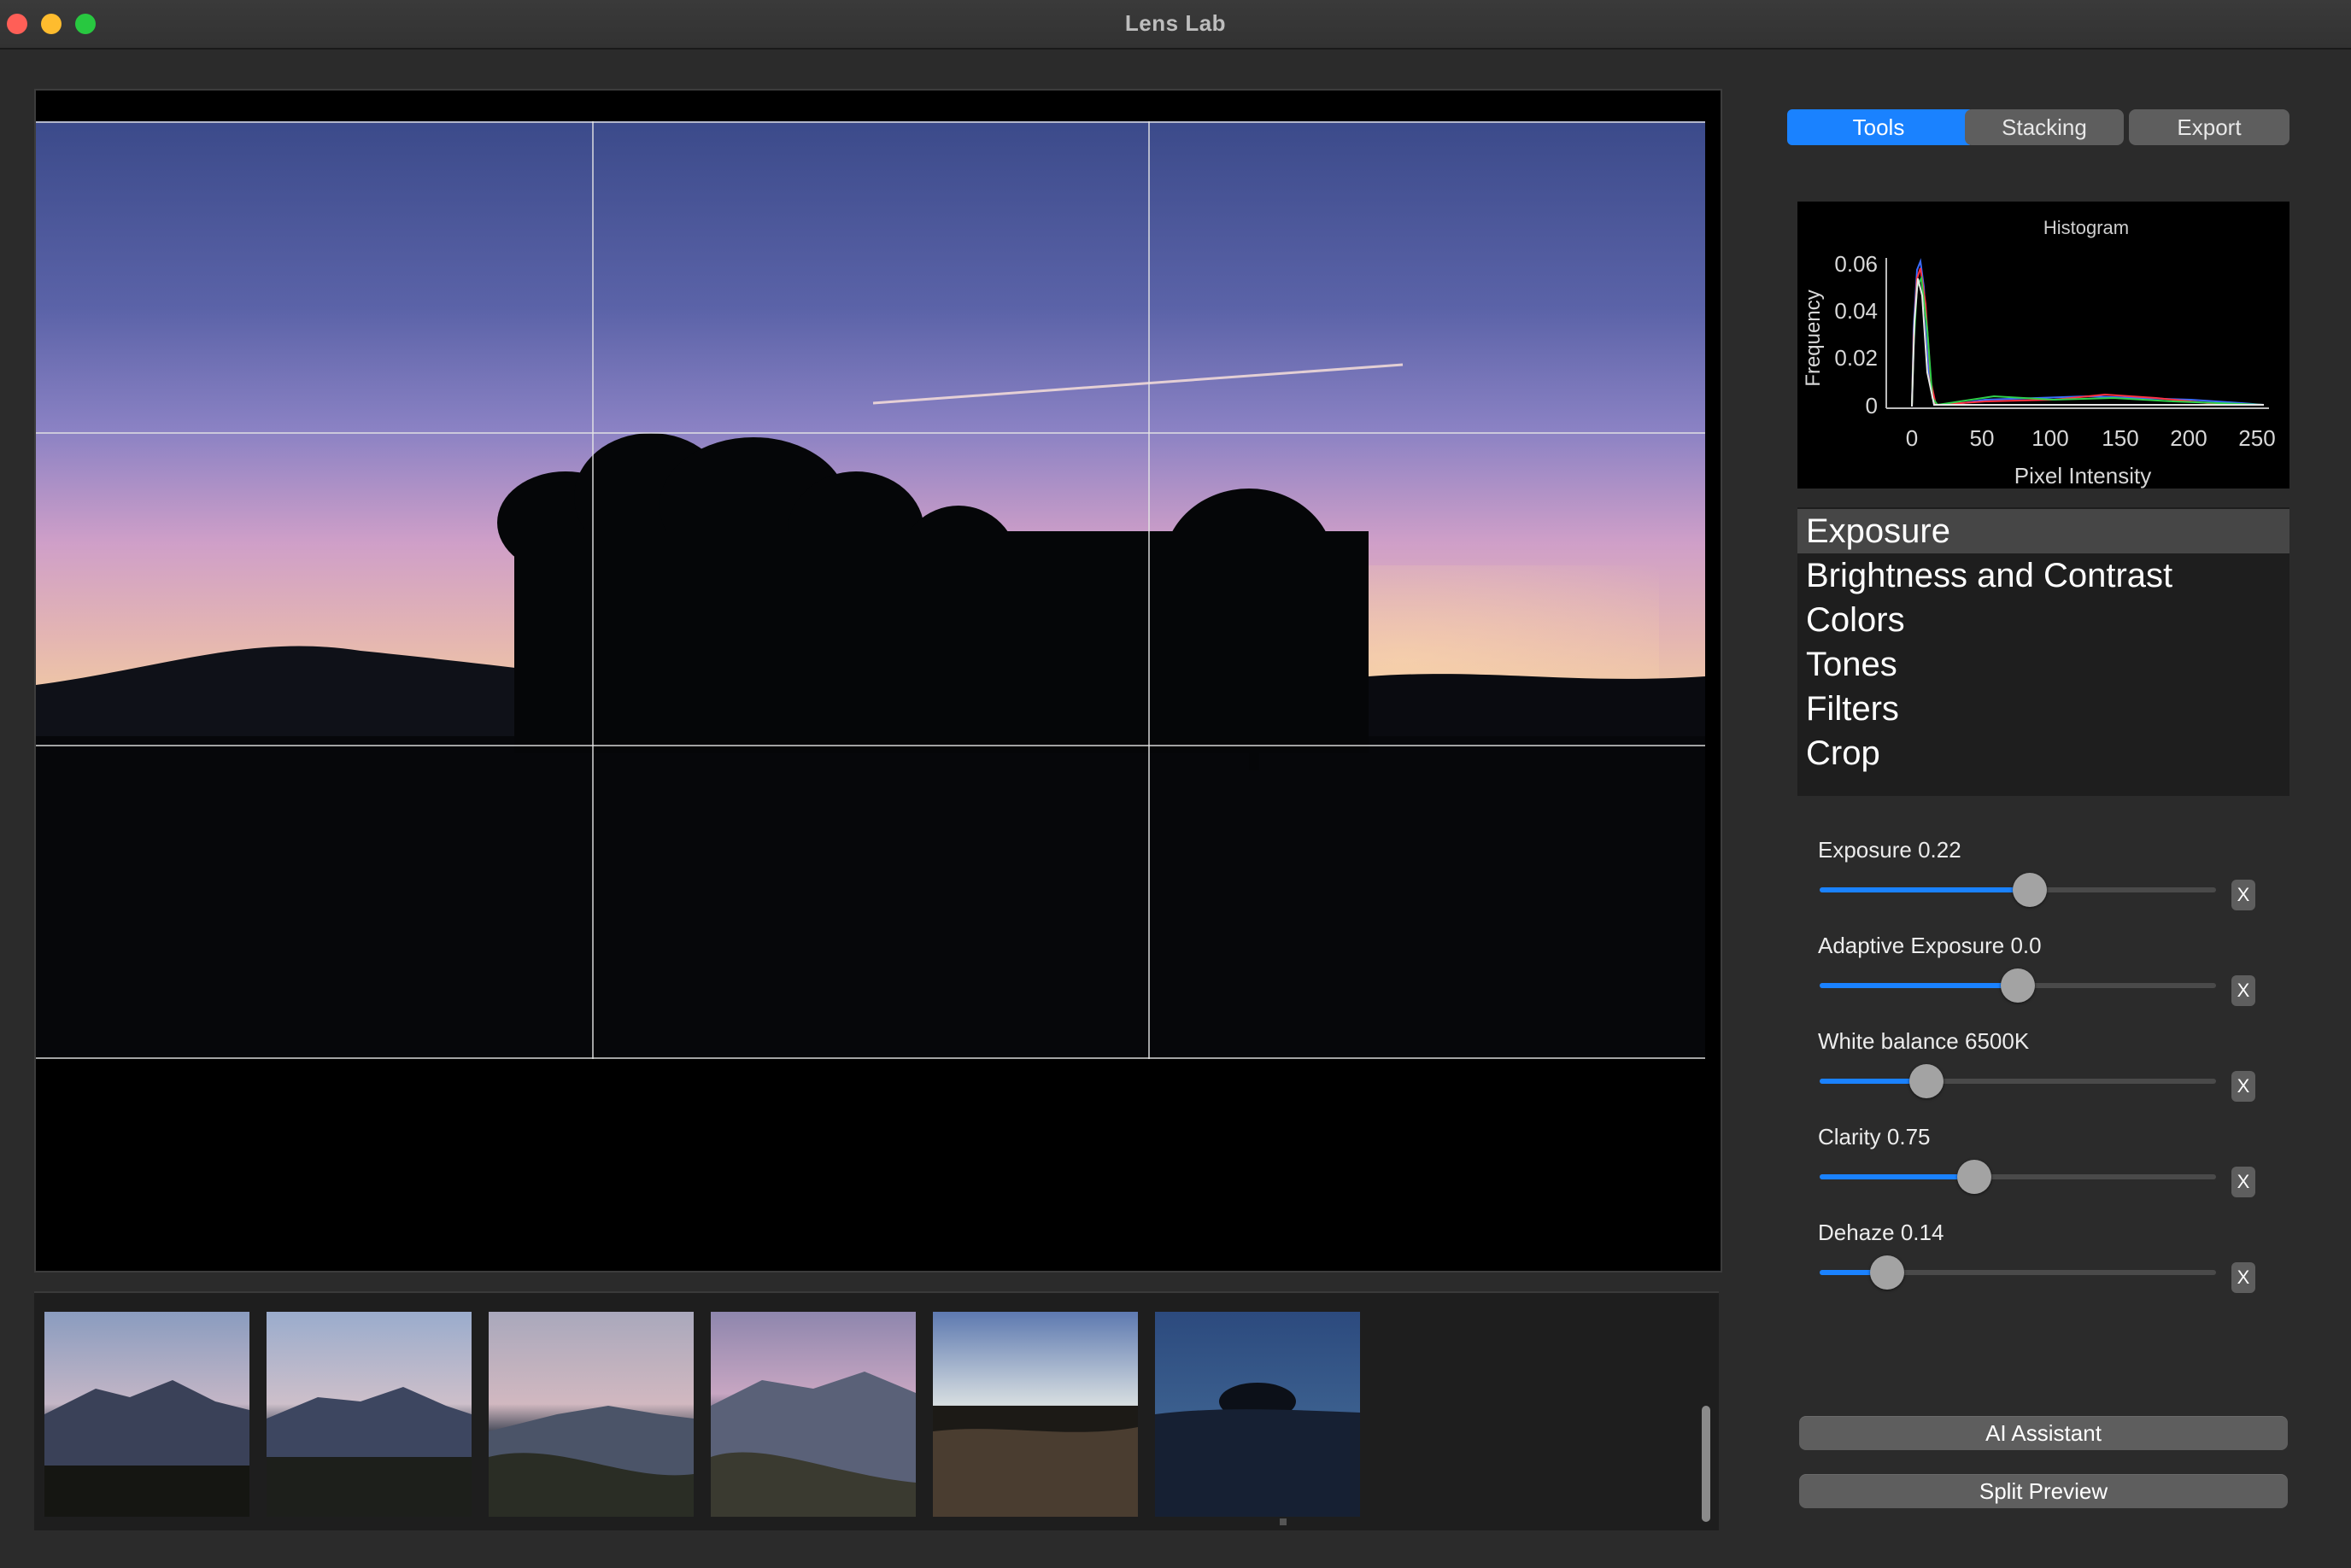  I want to click on grid-line-v2, so click(1149, 590).